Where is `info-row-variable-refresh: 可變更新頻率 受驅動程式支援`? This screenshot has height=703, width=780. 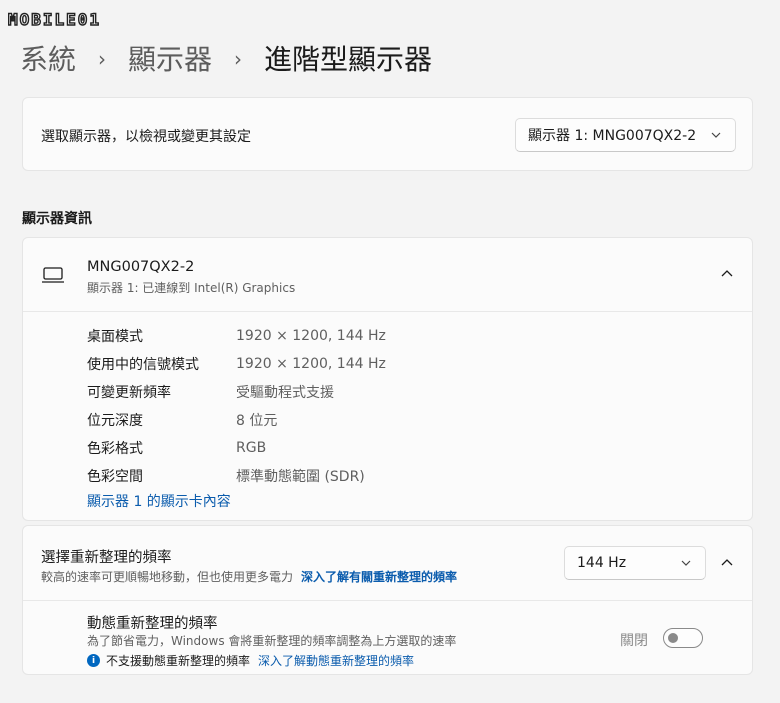 info-row-variable-refresh: 可變更新頻率 受驅動程式支援 is located at coordinates (236, 392).